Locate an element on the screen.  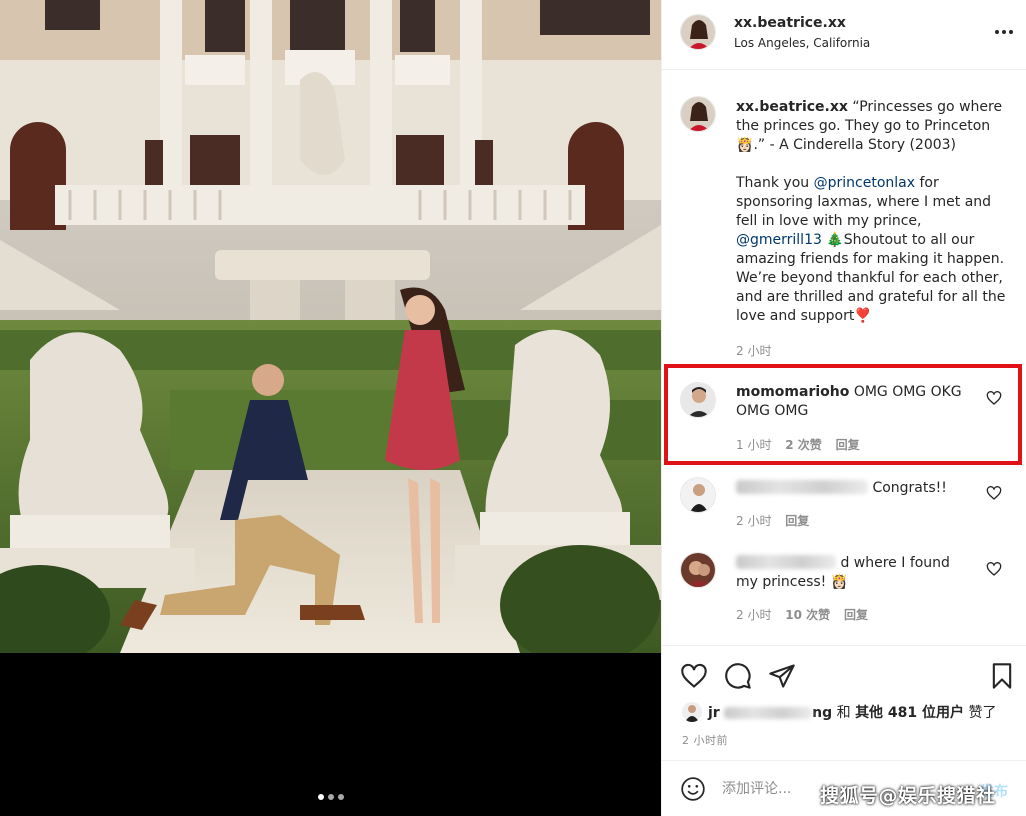
author-avatar is located at coordinates (698, 32).